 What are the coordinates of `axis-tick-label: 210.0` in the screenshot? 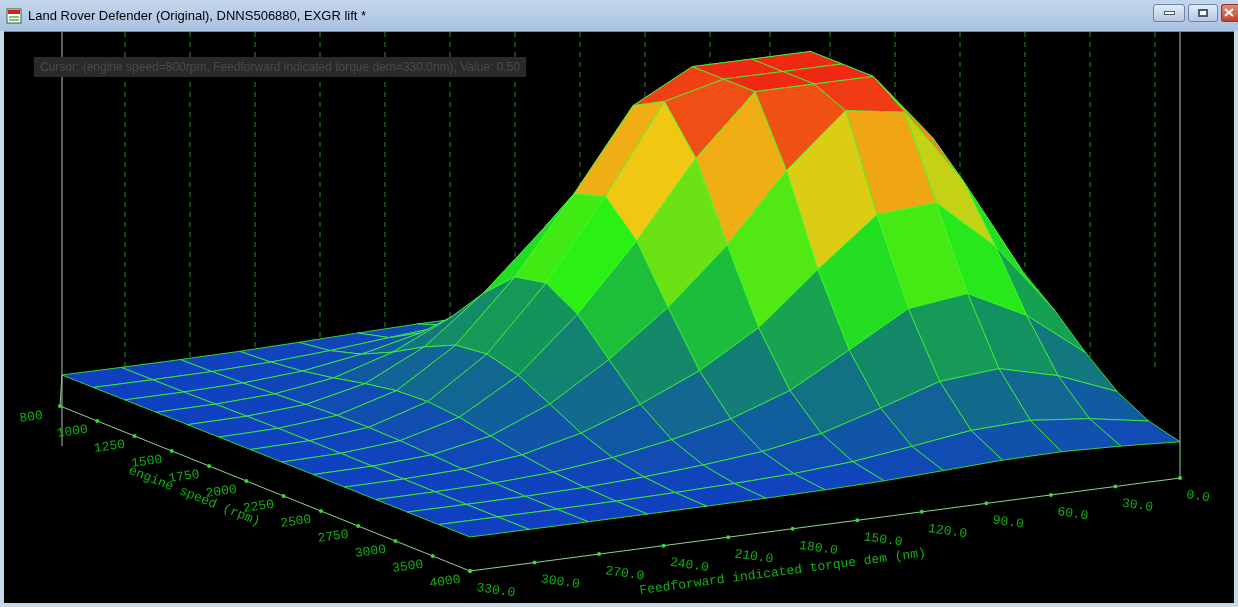 It's located at (754, 556).